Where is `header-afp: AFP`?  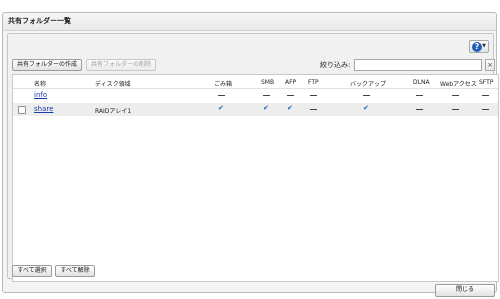 header-afp: AFP is located at coordinates (290, 82).